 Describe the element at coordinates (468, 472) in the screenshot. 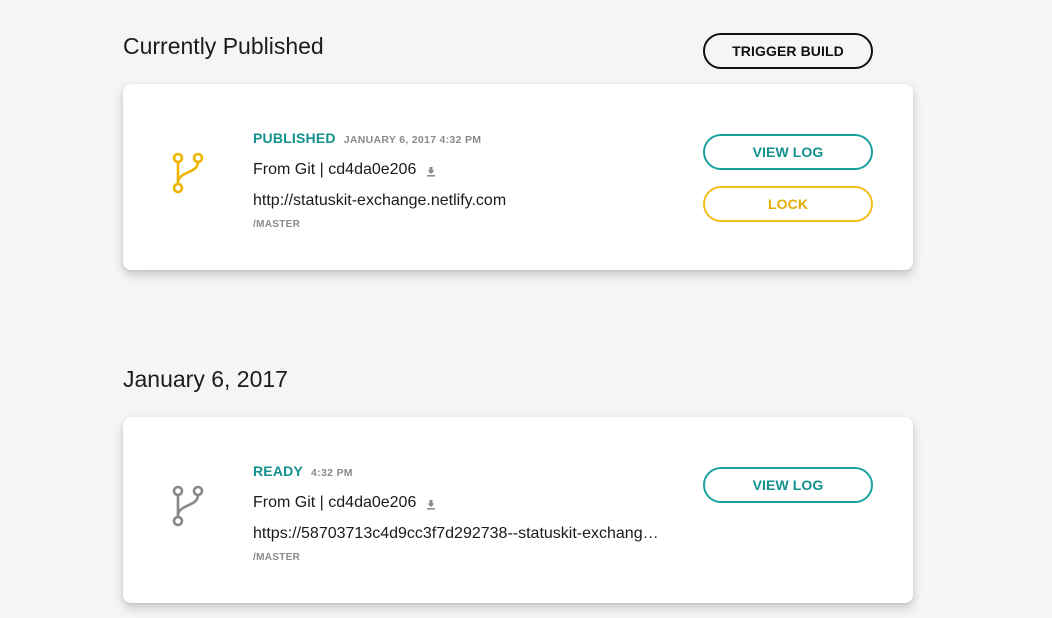

I see `status-line: READY 4:32 PM` at that location.